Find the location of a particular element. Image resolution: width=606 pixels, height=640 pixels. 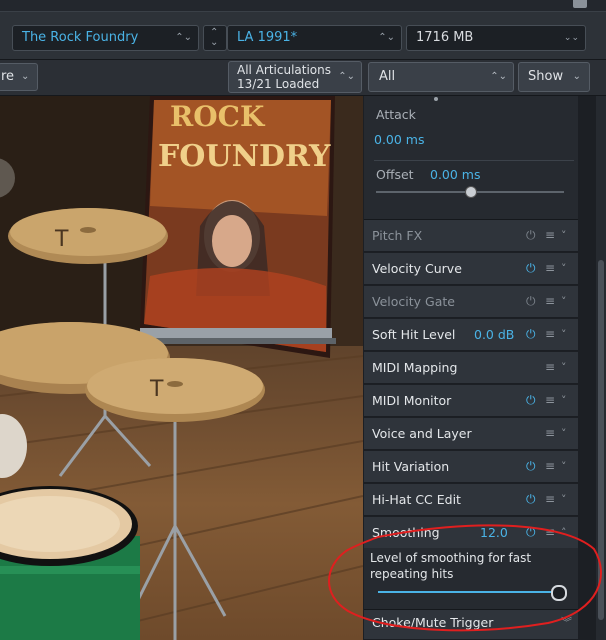

section-divider is located at coordinates (474, 160).